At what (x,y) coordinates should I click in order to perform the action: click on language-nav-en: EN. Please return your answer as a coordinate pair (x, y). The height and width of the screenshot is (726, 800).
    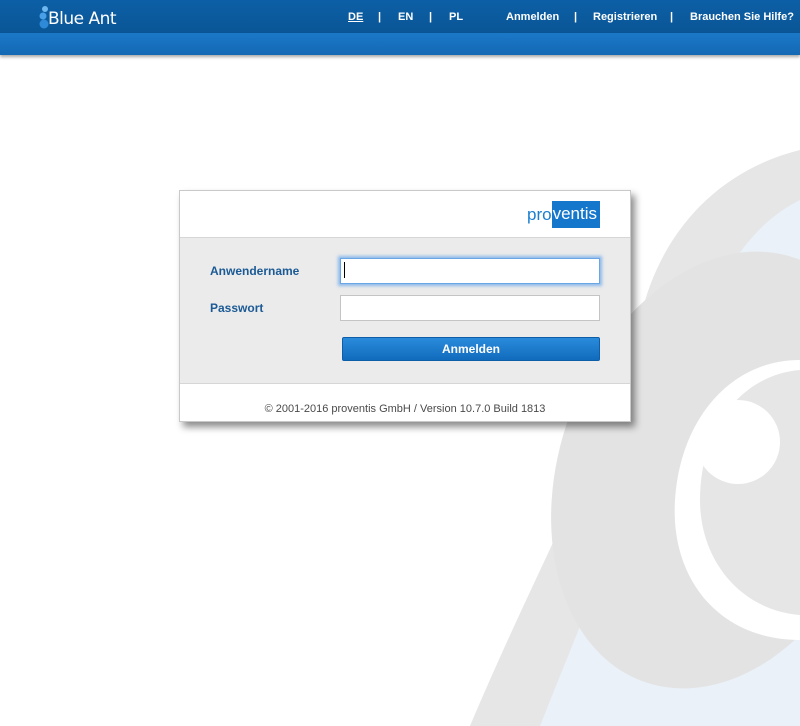
    Looking at the image, I should click on (405, 16).